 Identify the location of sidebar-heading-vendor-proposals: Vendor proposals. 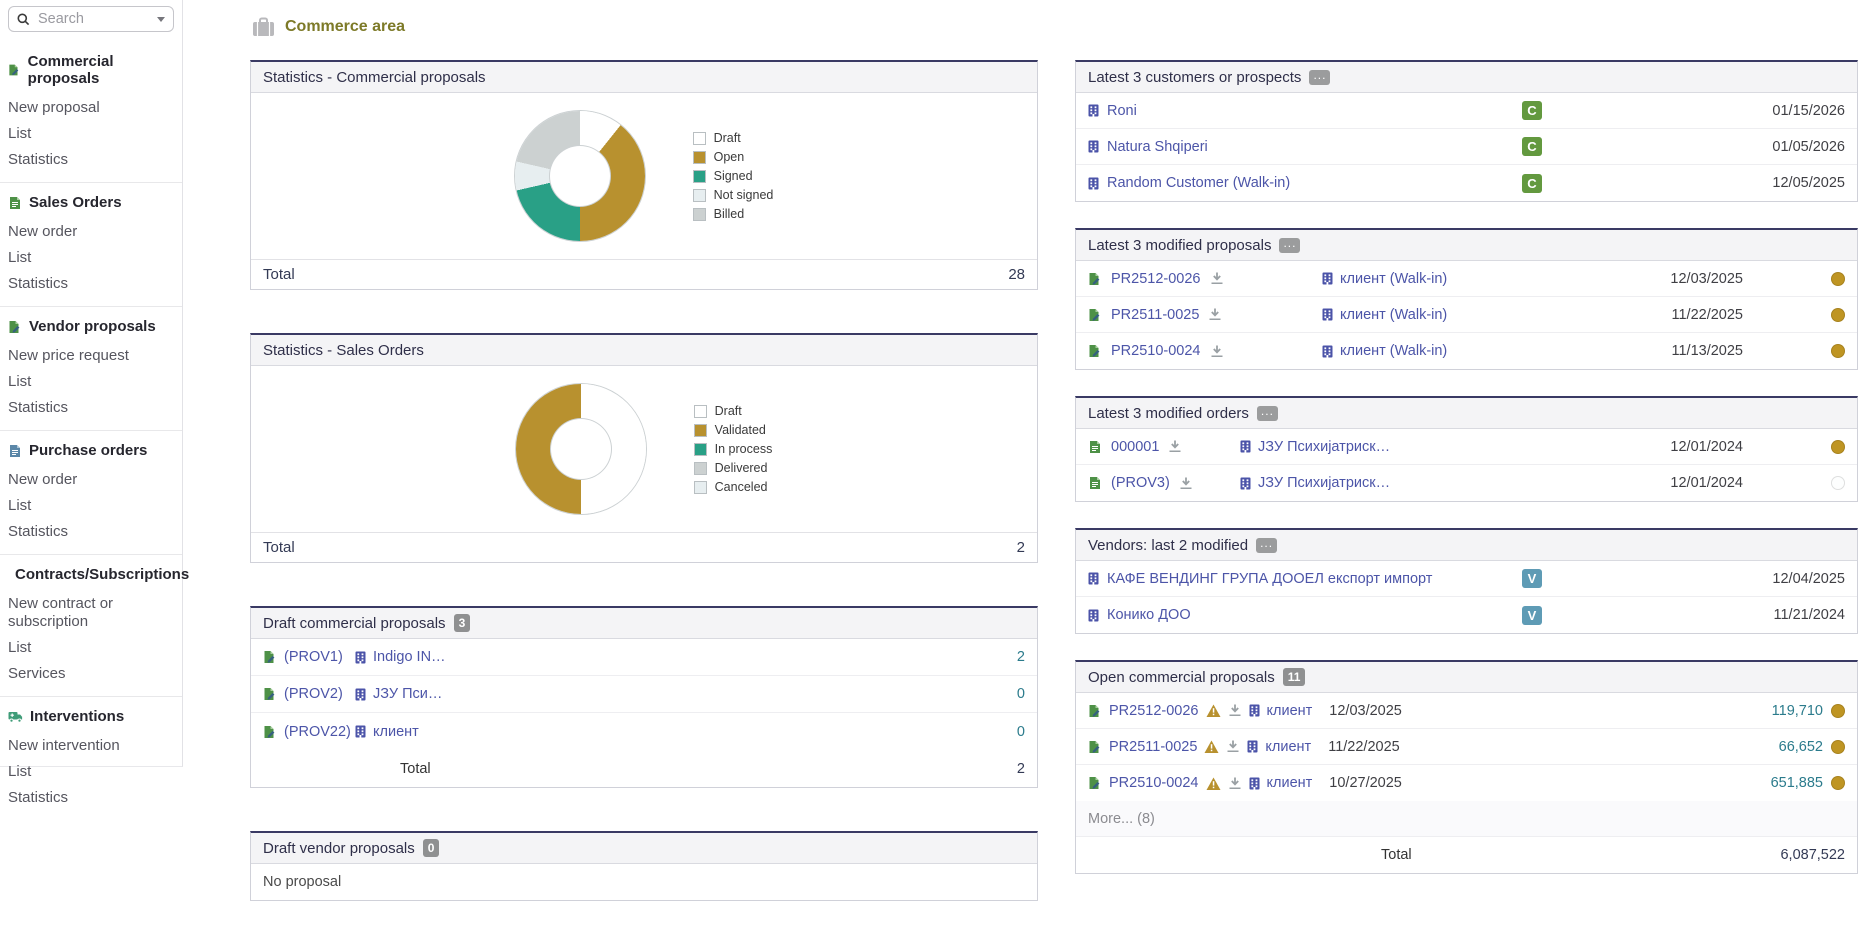
(91, 326).